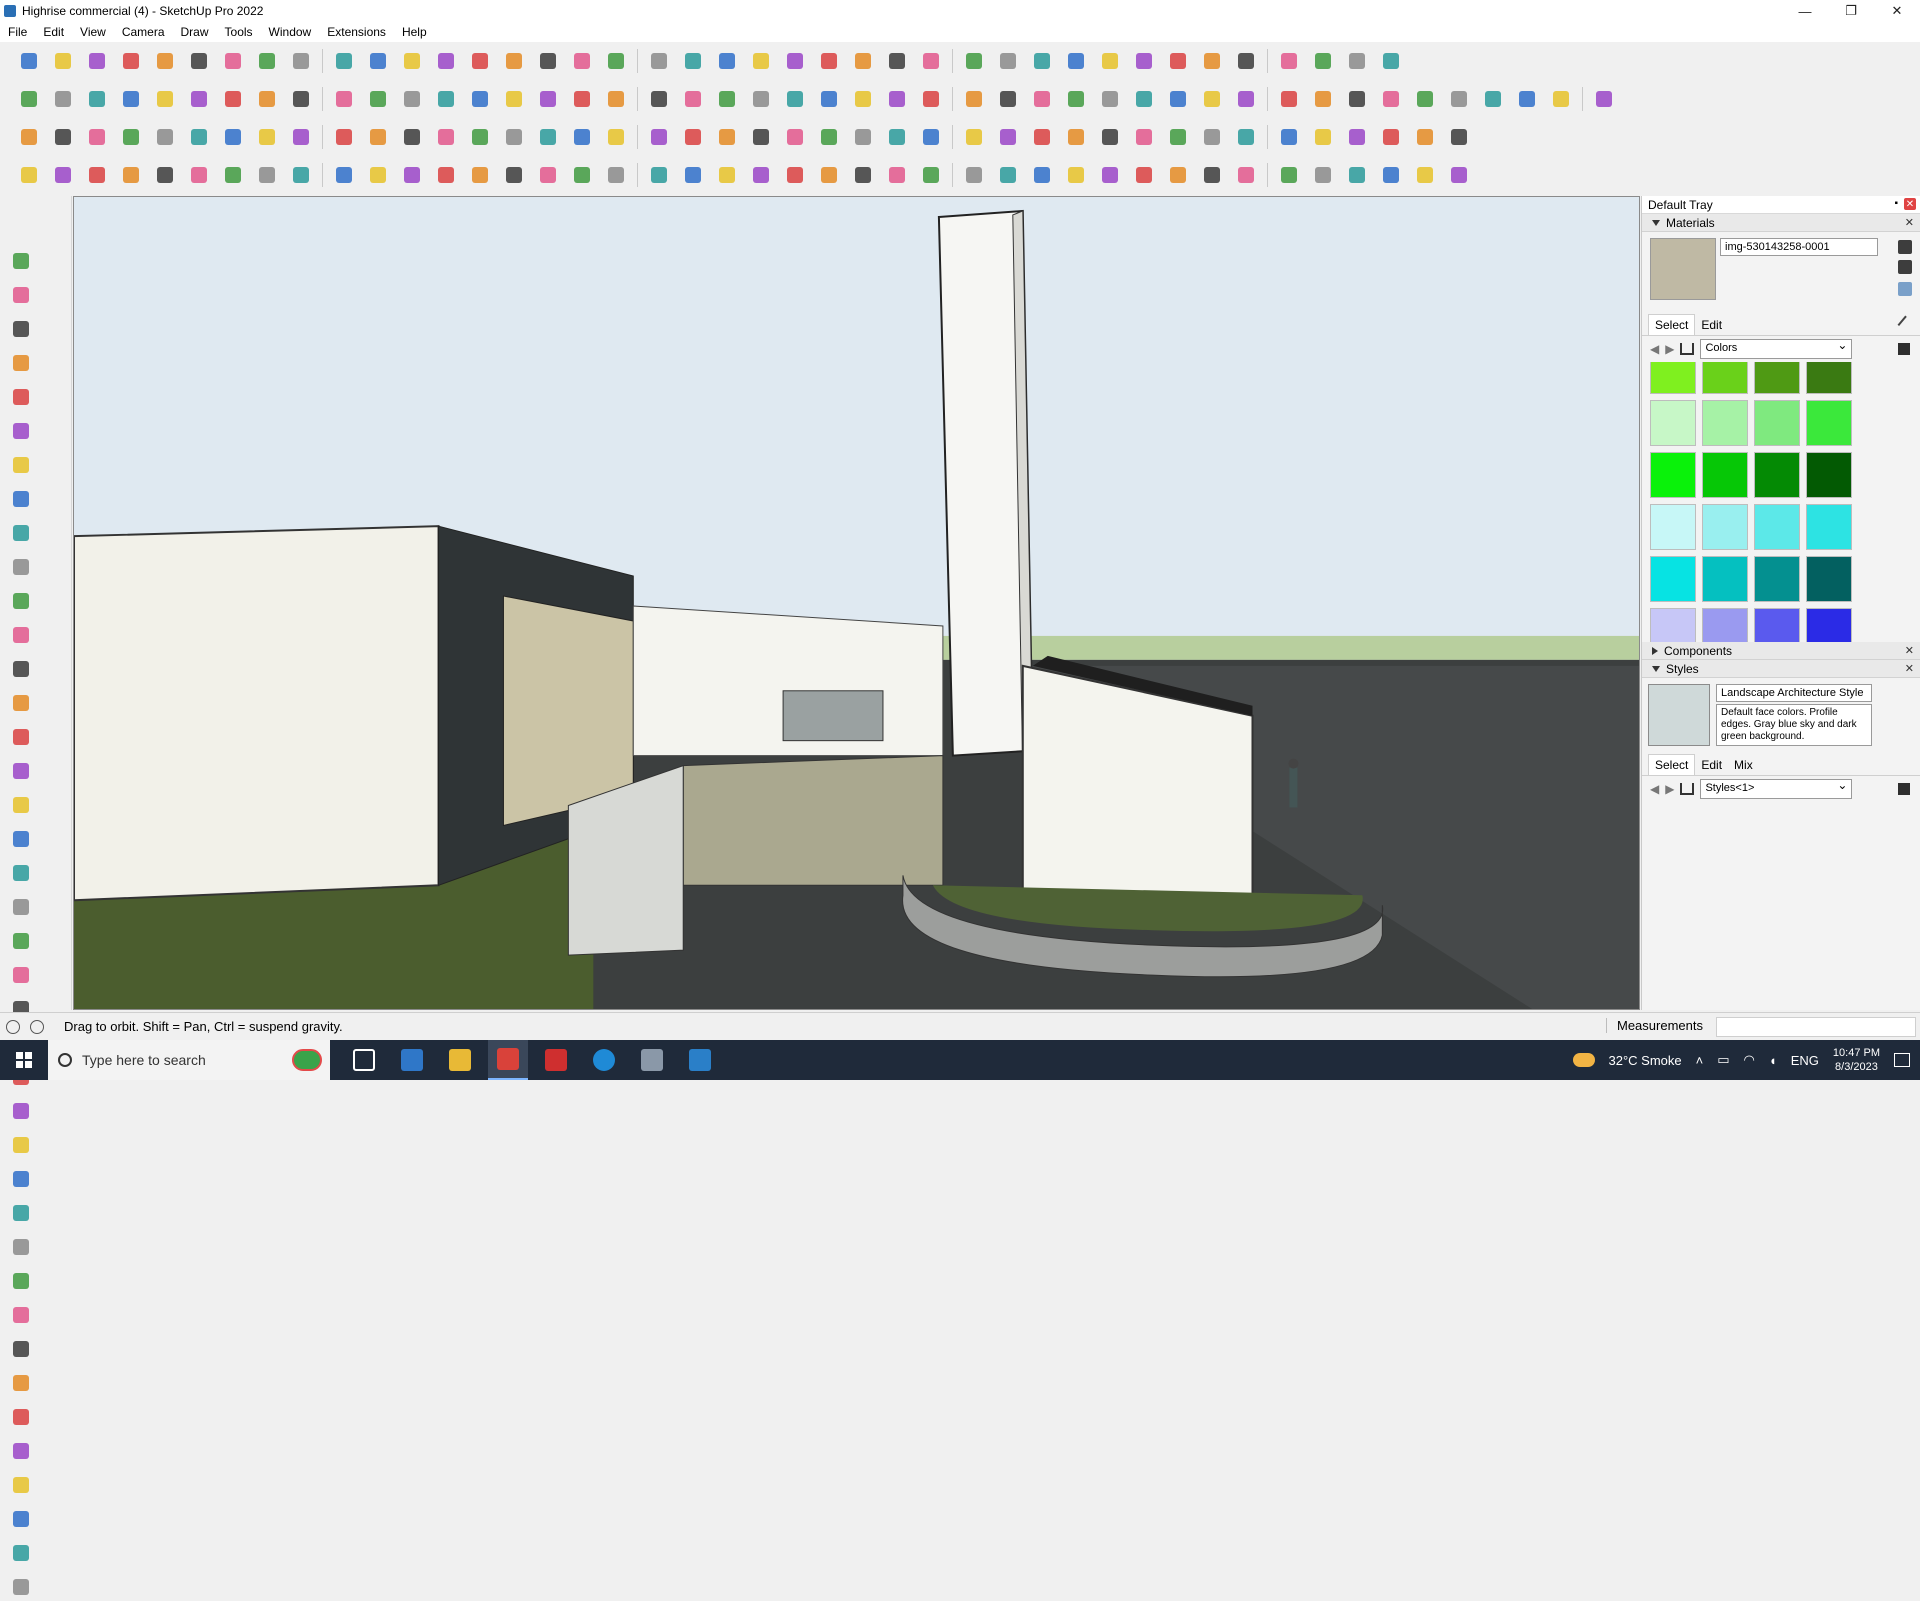 This screenshot has height=1601, width=1920. Describe the element at coordinates (93, 32) in the screenshot. I see `menu-view: View` at that location.